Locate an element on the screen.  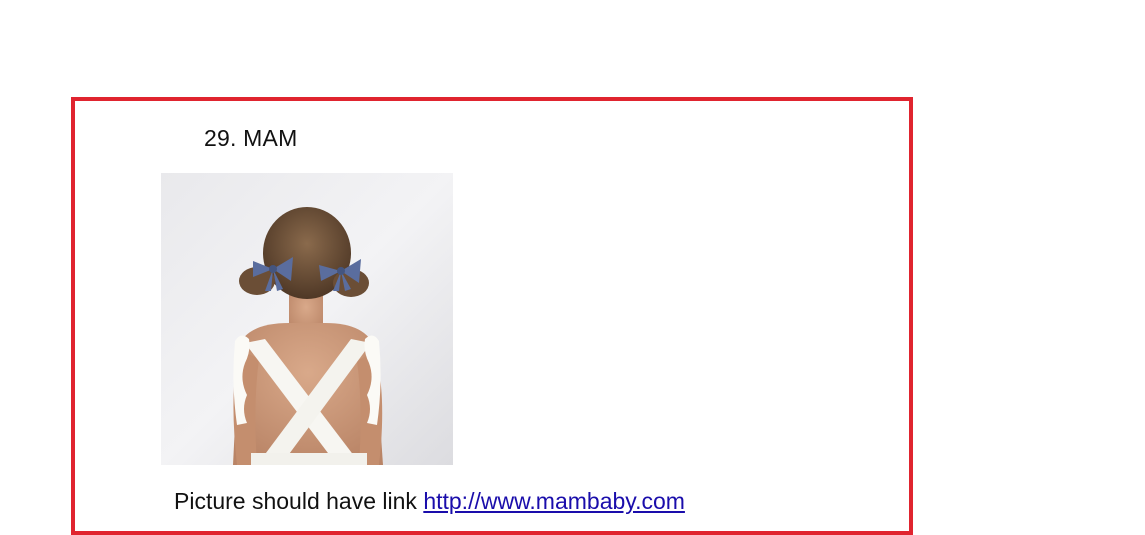
product-photo is located at coordinates (307, 319).